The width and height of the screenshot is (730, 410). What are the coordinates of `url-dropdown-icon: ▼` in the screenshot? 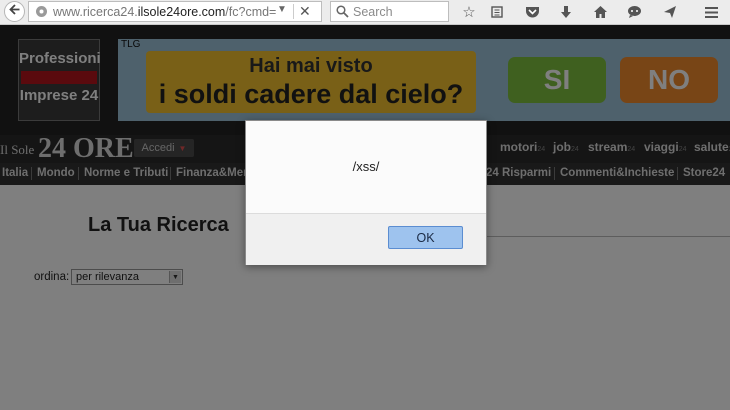 It's located at (282, 9).